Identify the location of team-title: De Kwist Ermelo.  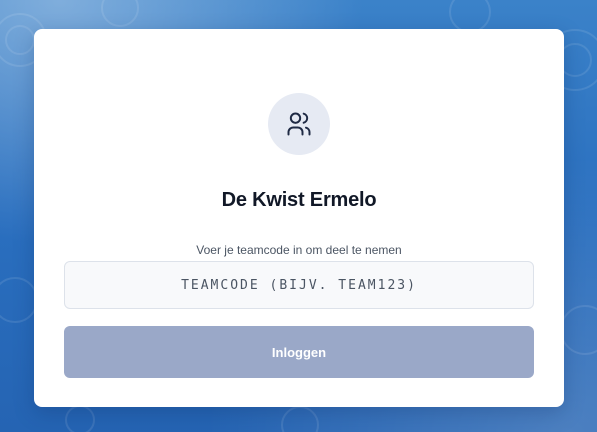
(299, 200).